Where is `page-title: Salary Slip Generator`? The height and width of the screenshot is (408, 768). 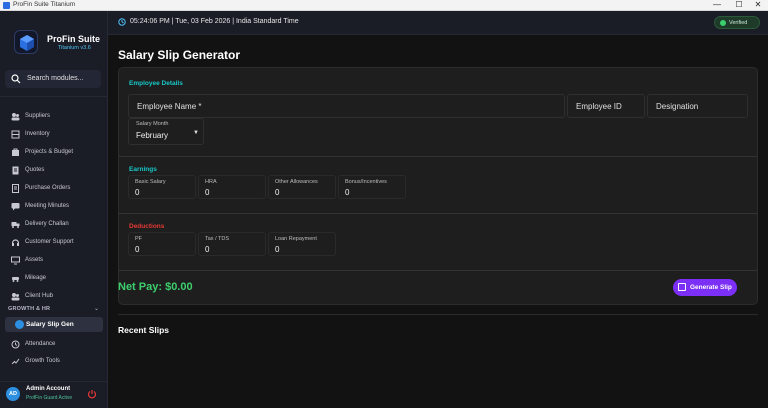
page-title: Salary Slip Generator is located at coordinates (179, 55).